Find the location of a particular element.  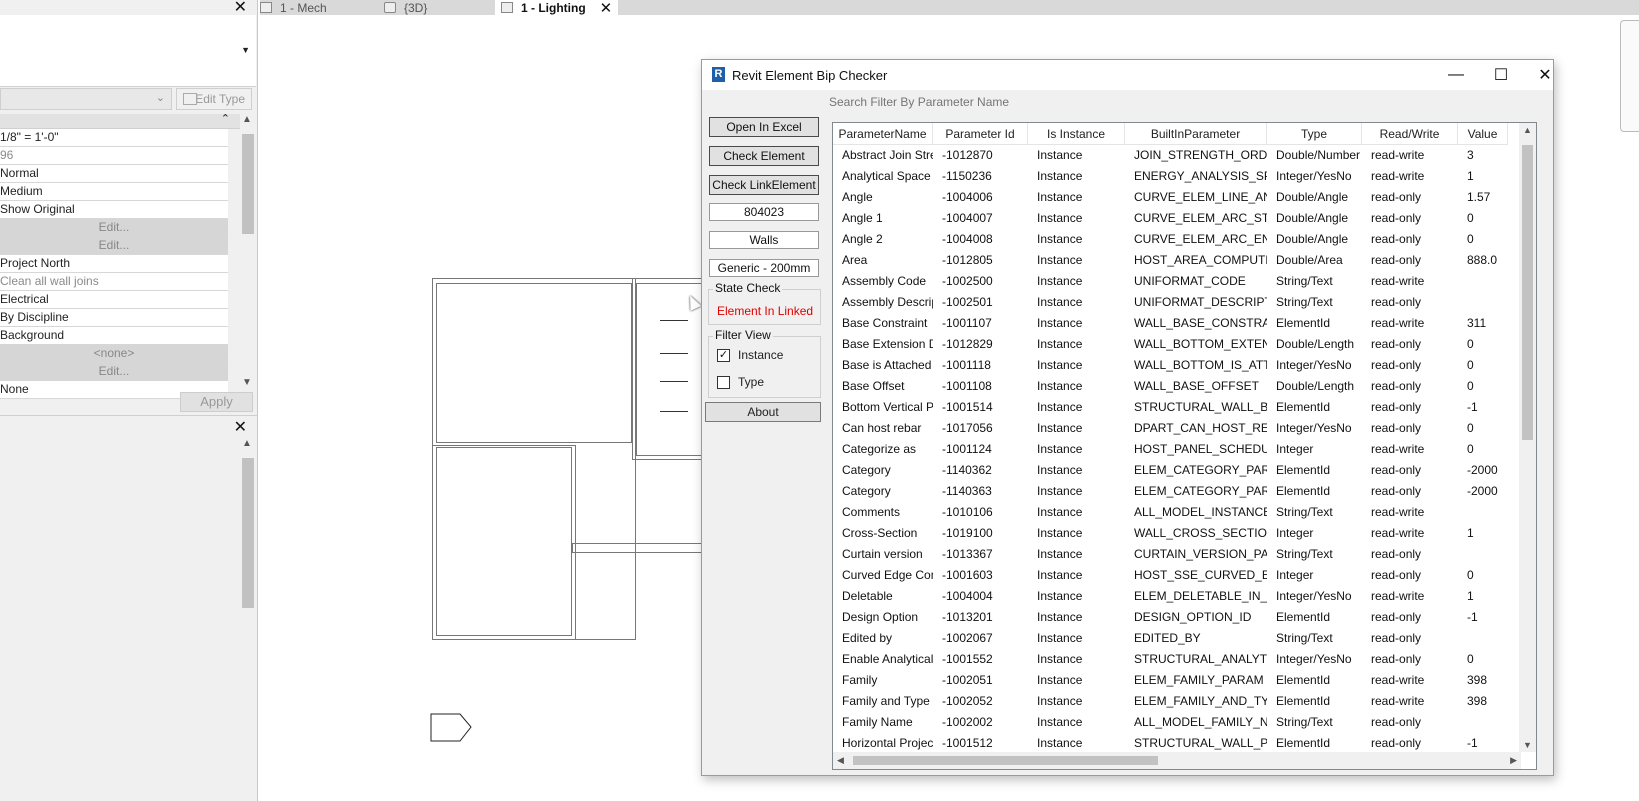

open-in-excel-button: Open In Excel is located at coordinates (764, 127).